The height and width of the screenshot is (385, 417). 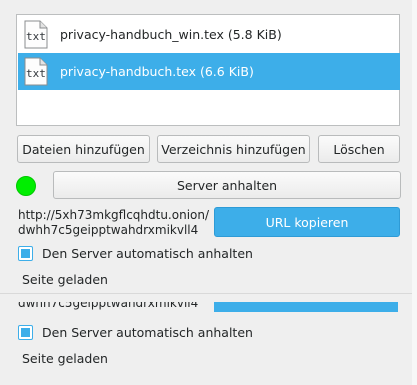 I want to click on copy-url-button: URL kopieren, so click(x=307, y=222).